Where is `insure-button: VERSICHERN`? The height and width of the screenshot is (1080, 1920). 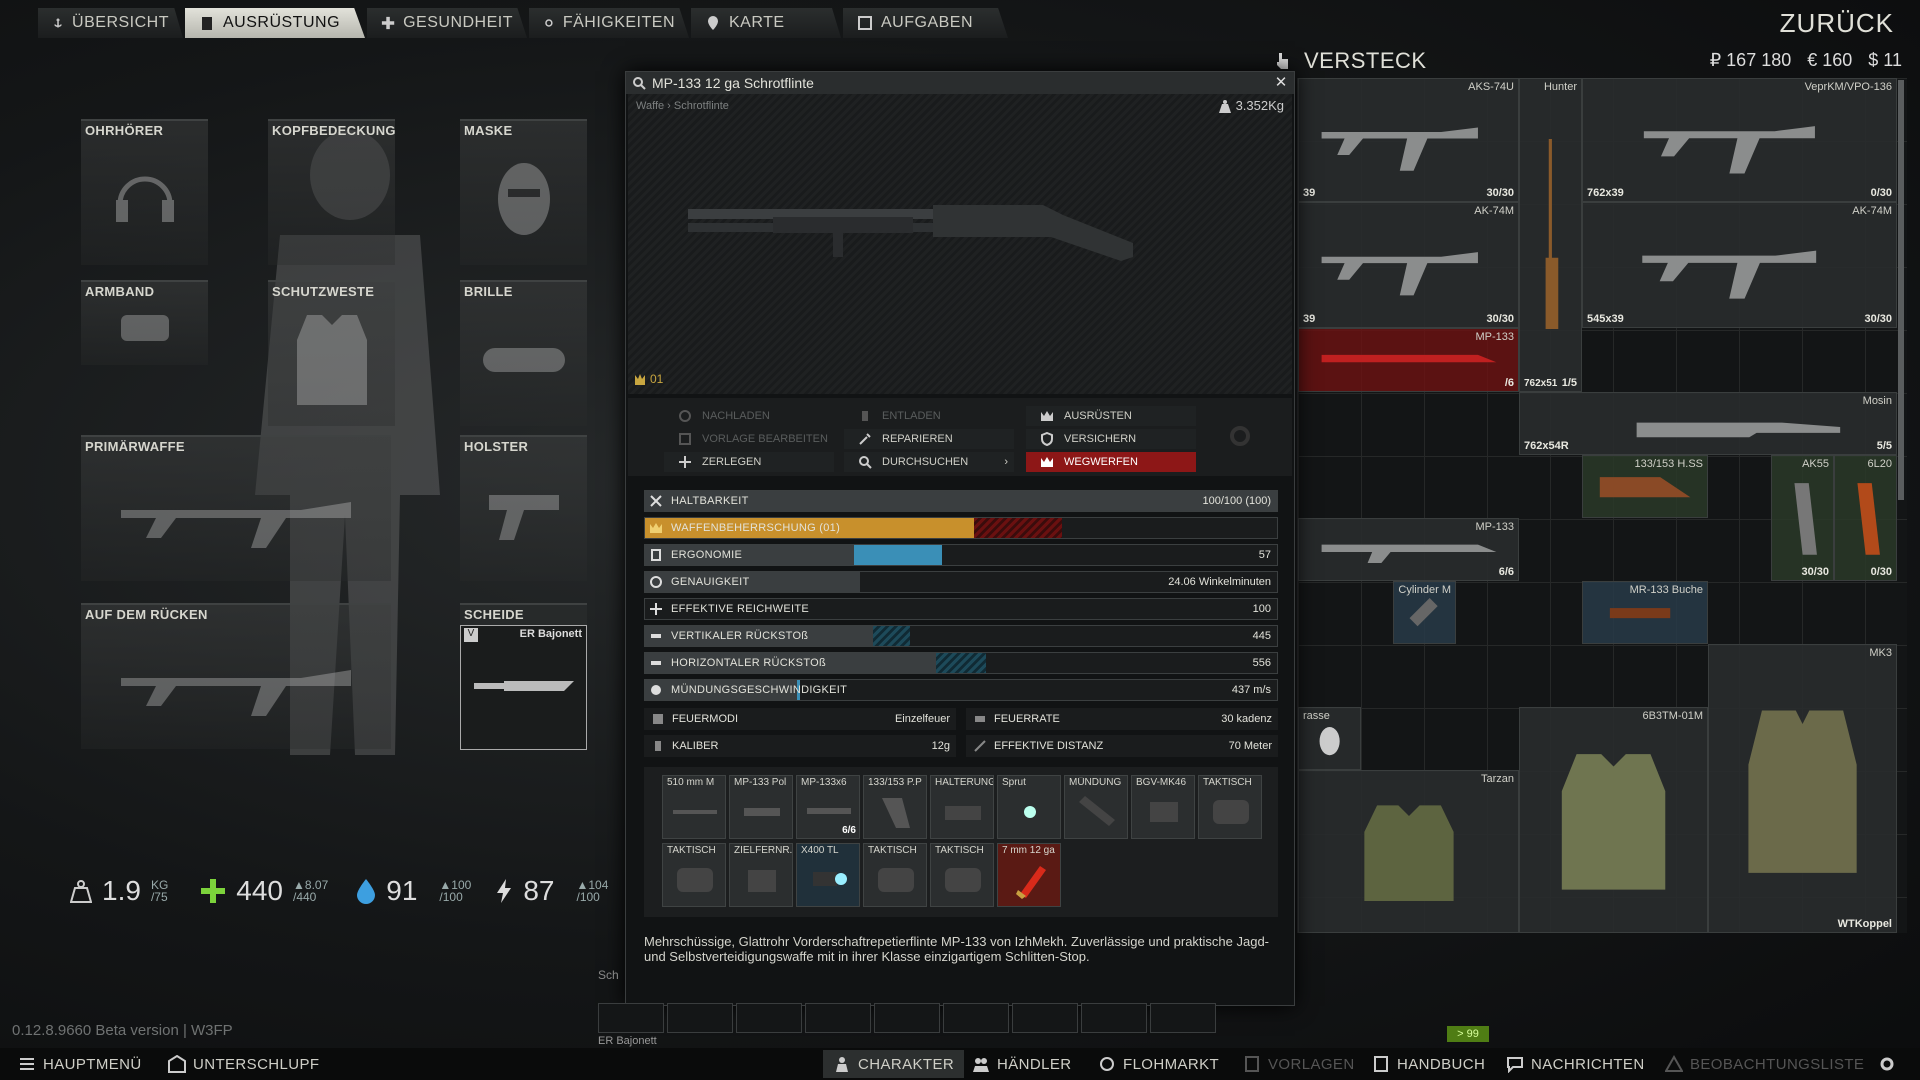 insure-button: VERSICHERN is located at coordinates (1111, 439).